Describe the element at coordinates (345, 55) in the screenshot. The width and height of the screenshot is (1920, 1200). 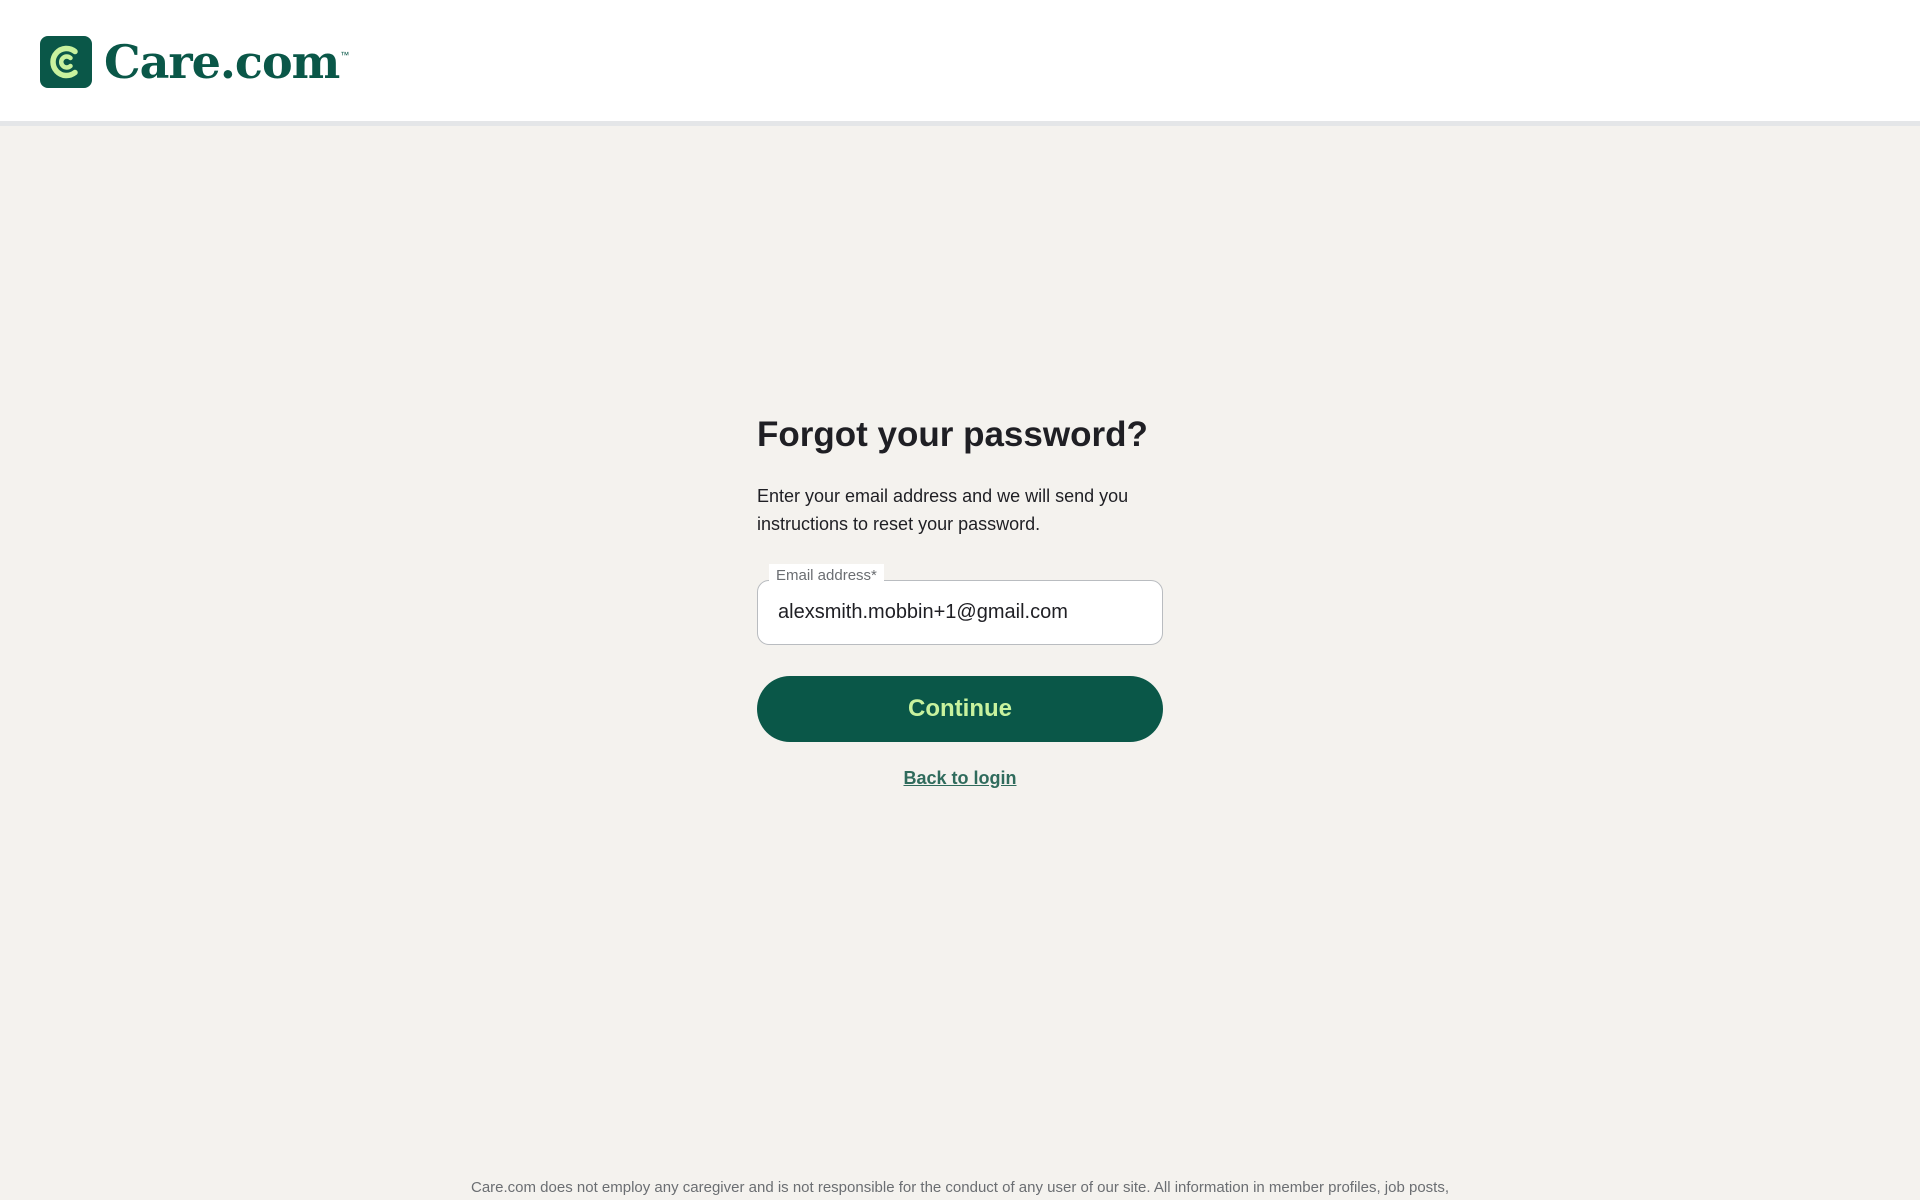
I see `trademark-symbol: ™` at that location.